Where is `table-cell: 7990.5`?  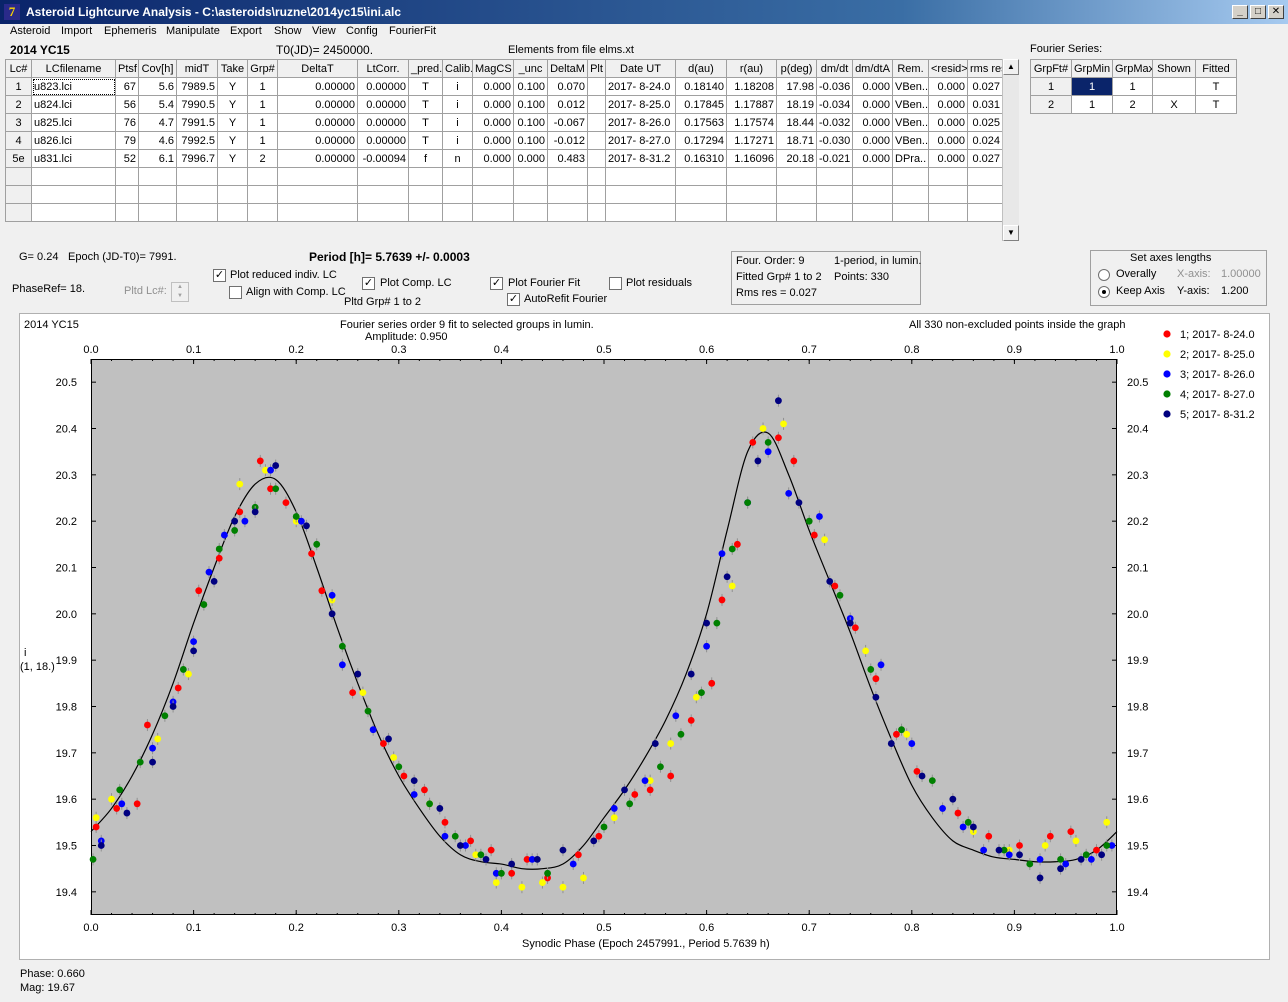
table-cell: 7990.5 is located at coordinates (197, 104).